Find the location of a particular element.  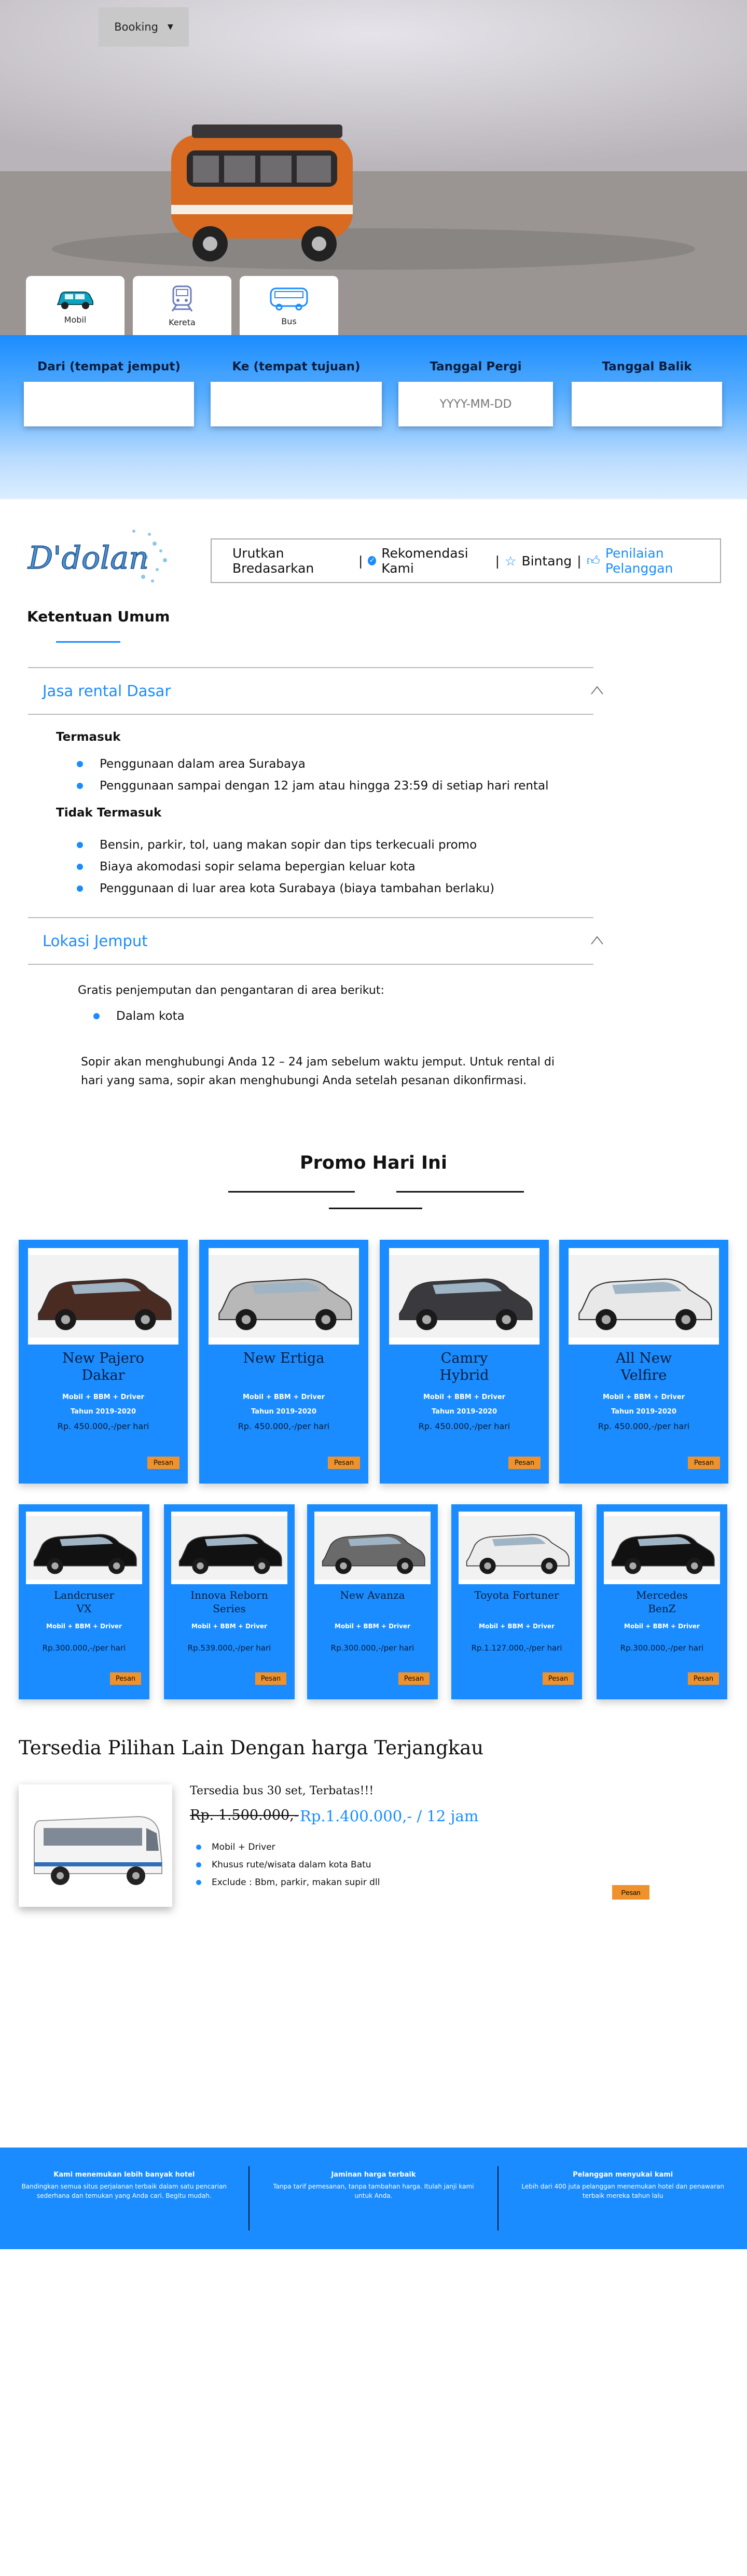

tidak-termasuk-label: Tidak Termasuk is located at coordinates (109, 813).